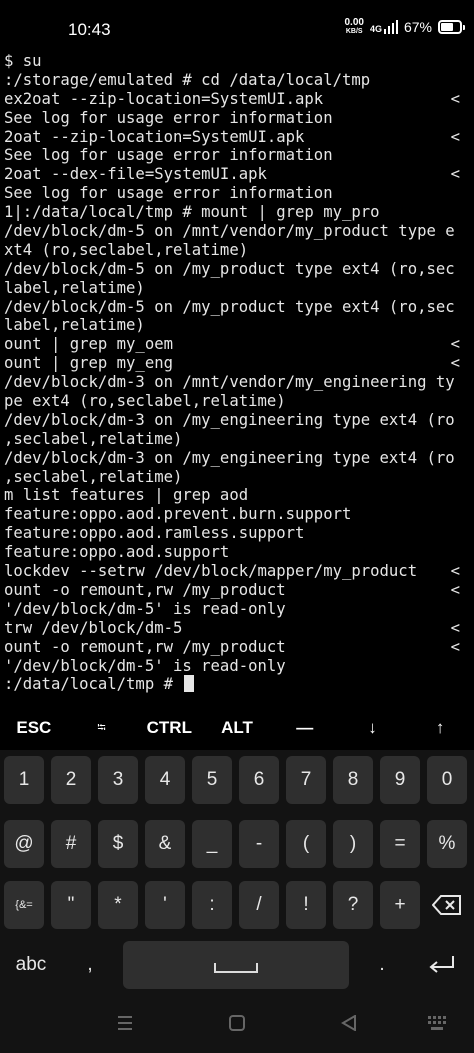  I want to click on key-label: :, so click(212, 904).